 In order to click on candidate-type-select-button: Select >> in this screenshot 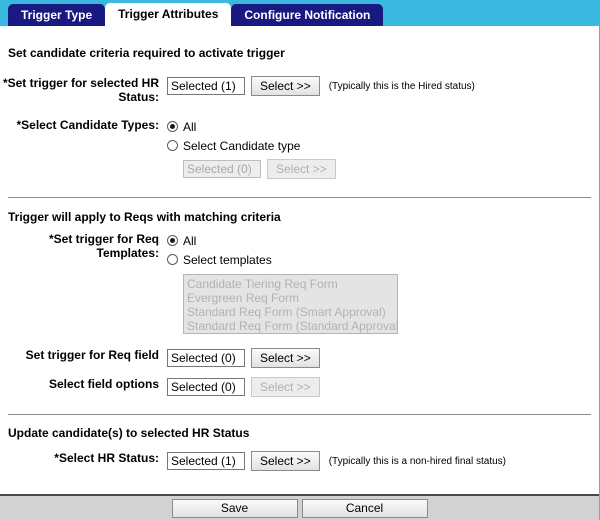, I will do `click(301, 169)`.